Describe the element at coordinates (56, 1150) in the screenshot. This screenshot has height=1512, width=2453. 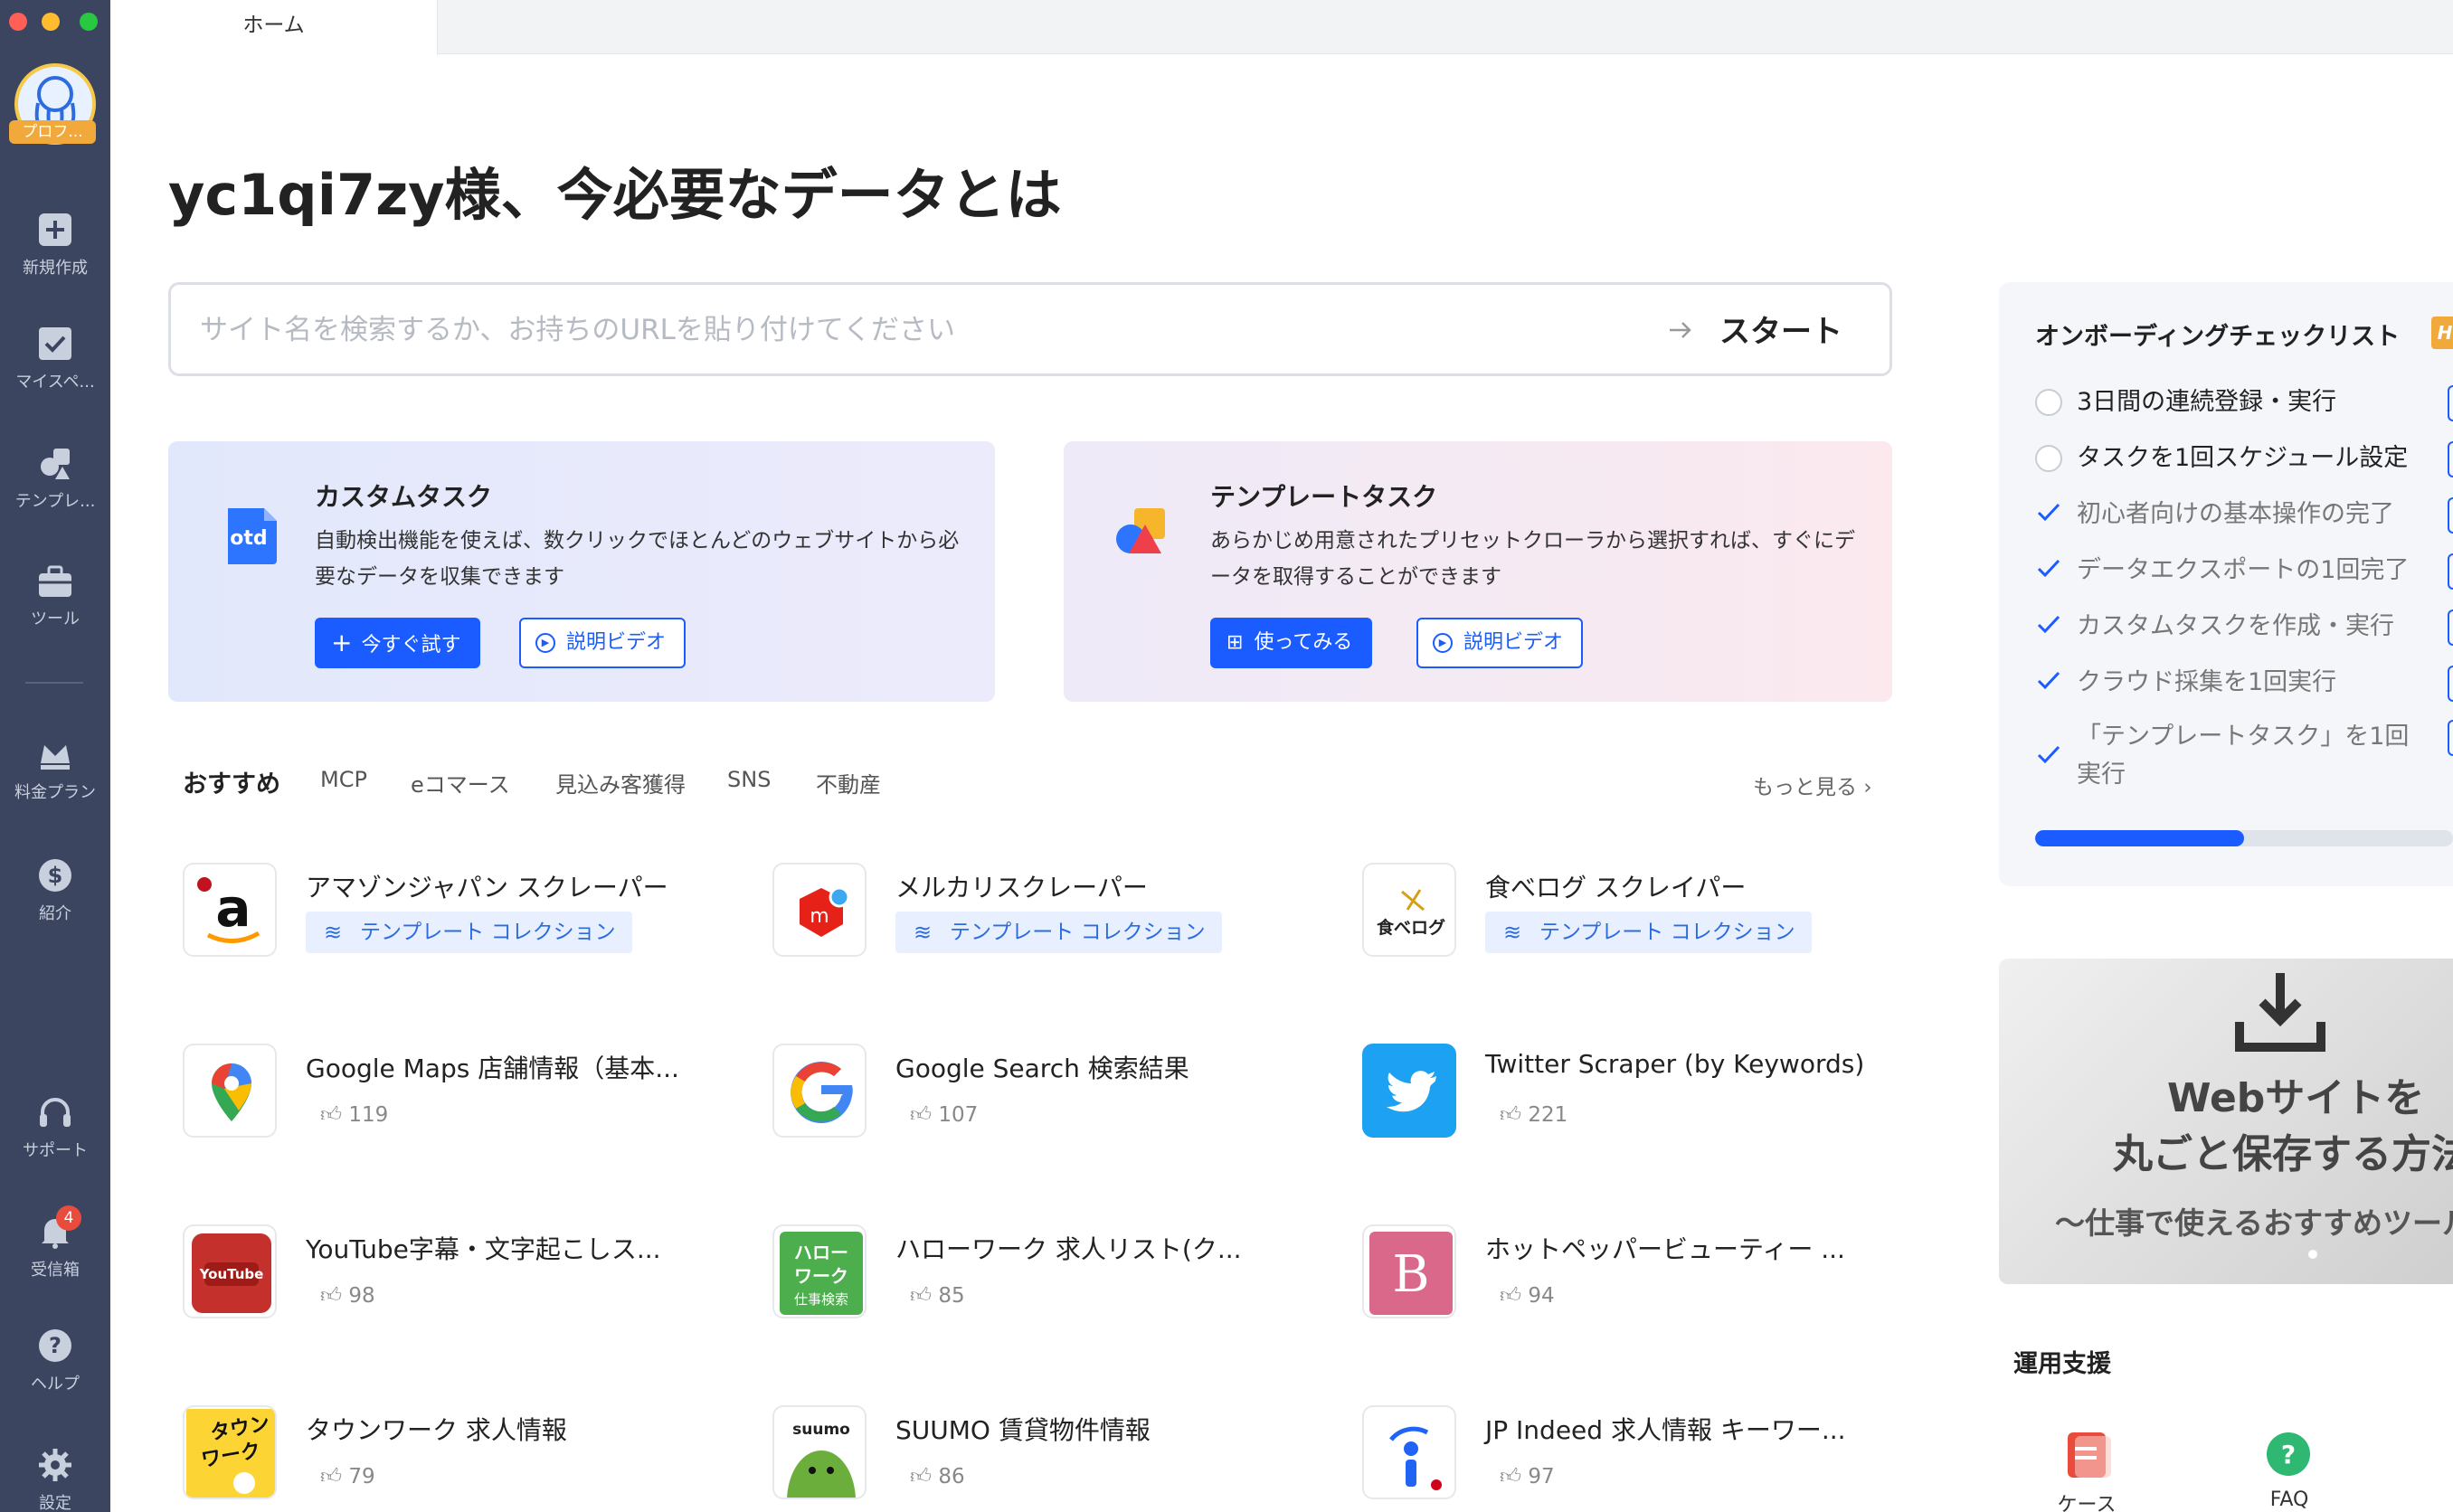
I see `sidebar-item-label: サポート` at that location.